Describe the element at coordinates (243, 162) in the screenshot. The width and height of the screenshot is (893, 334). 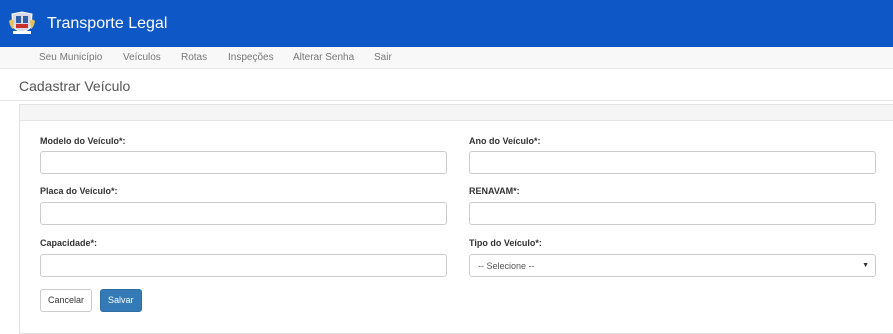
I see `modelo-input` at that location.